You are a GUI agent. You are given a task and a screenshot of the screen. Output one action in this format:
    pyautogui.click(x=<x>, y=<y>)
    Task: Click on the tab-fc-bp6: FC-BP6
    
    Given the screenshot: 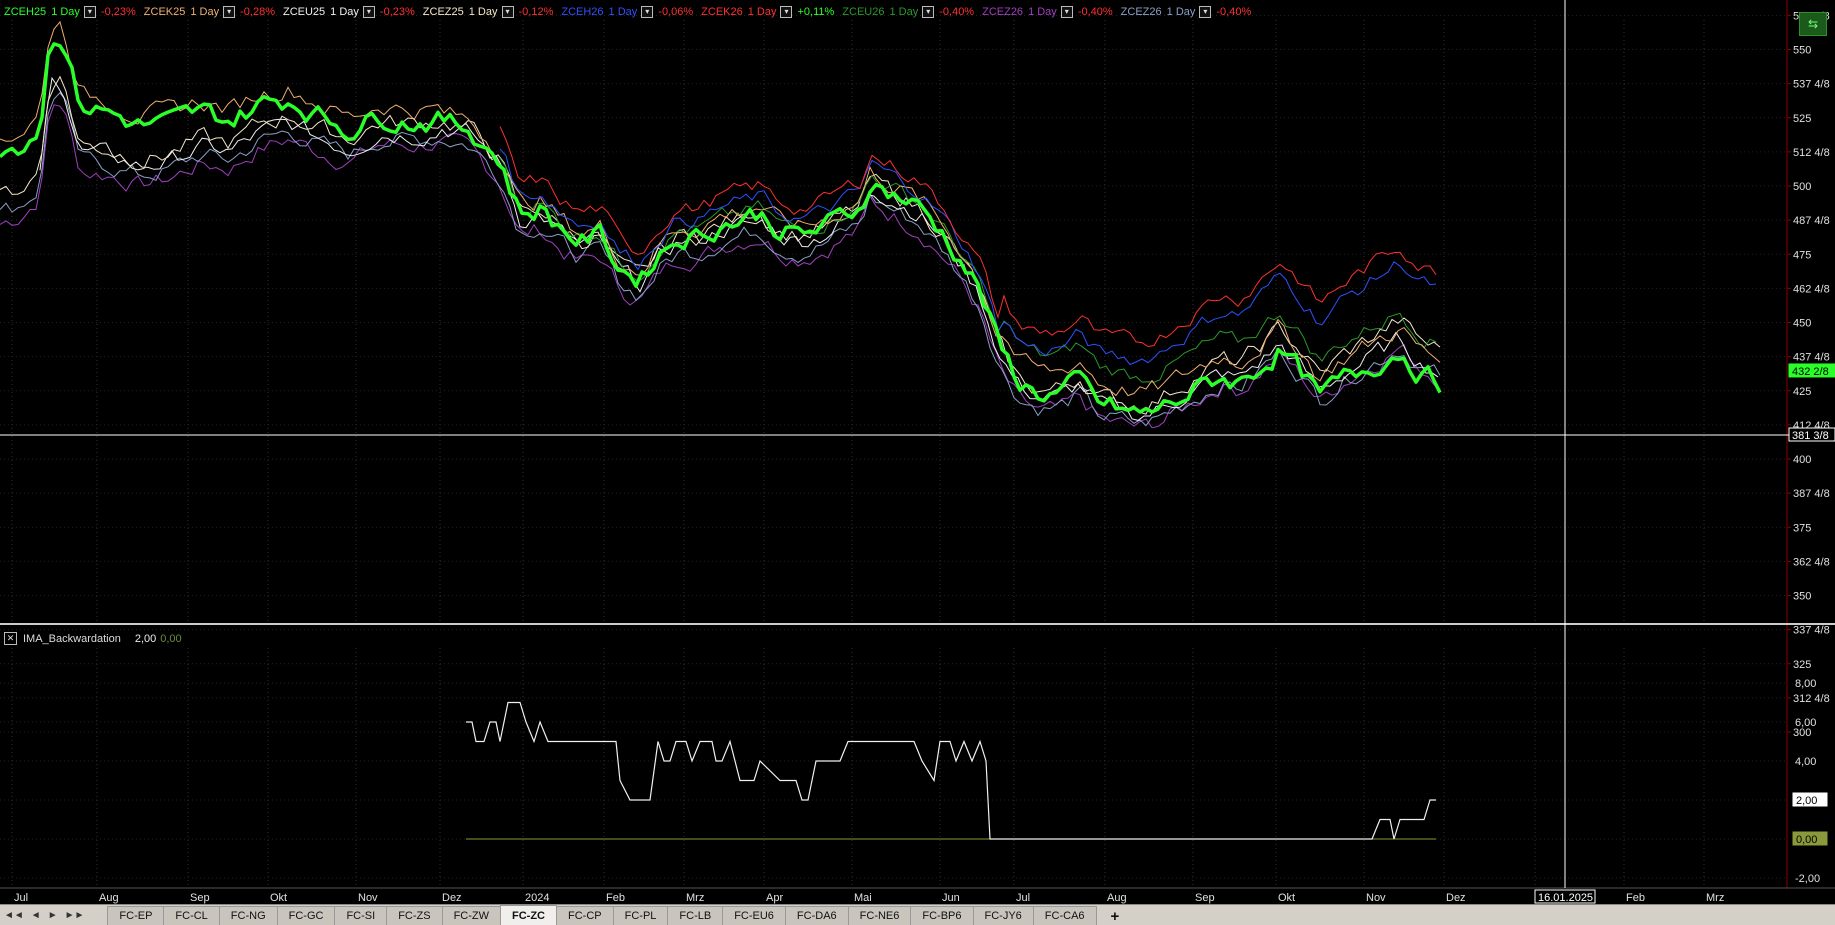 What is the action you would take?
    pyautogui.click(x=942, y=915)
    